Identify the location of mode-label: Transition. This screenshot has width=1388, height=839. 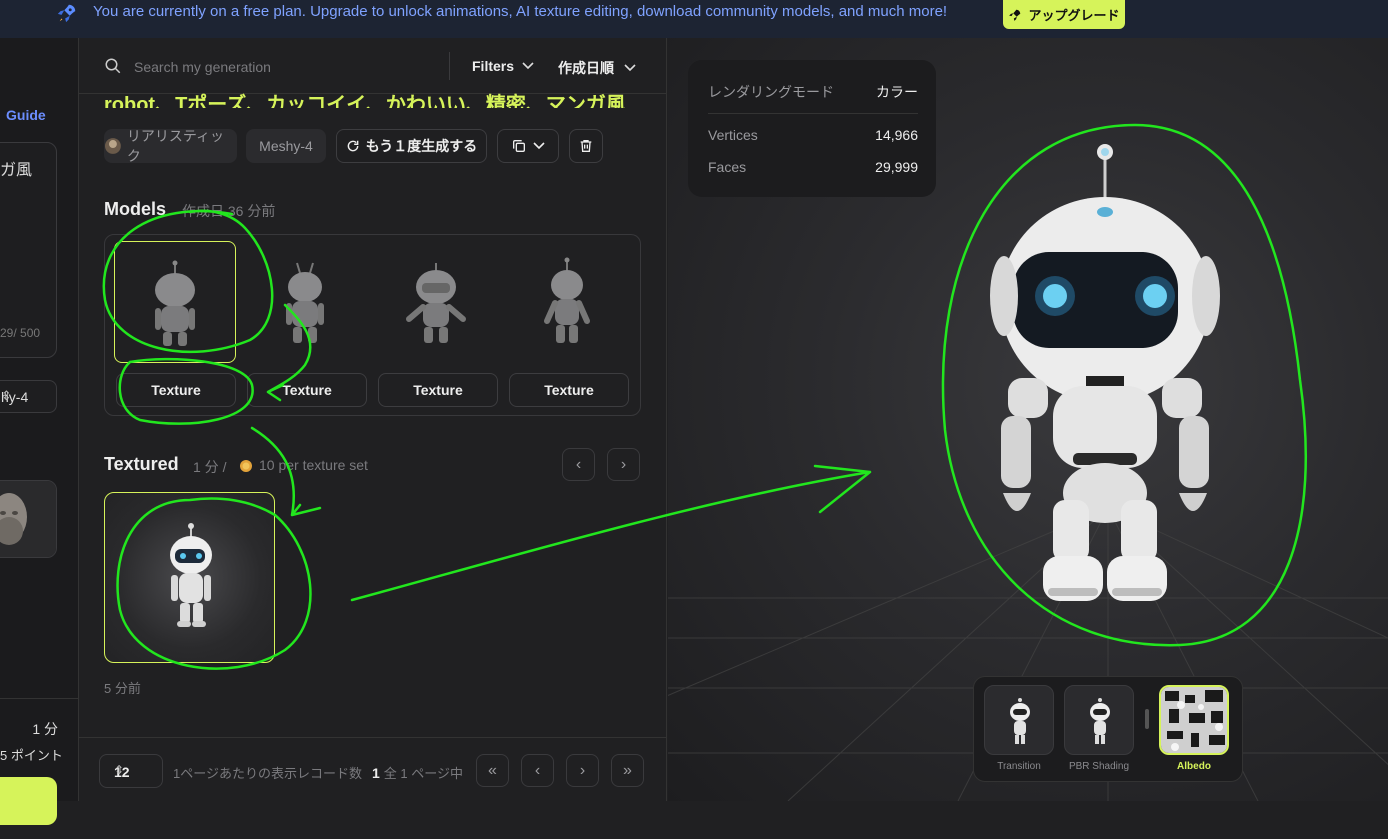
(1019, 766).